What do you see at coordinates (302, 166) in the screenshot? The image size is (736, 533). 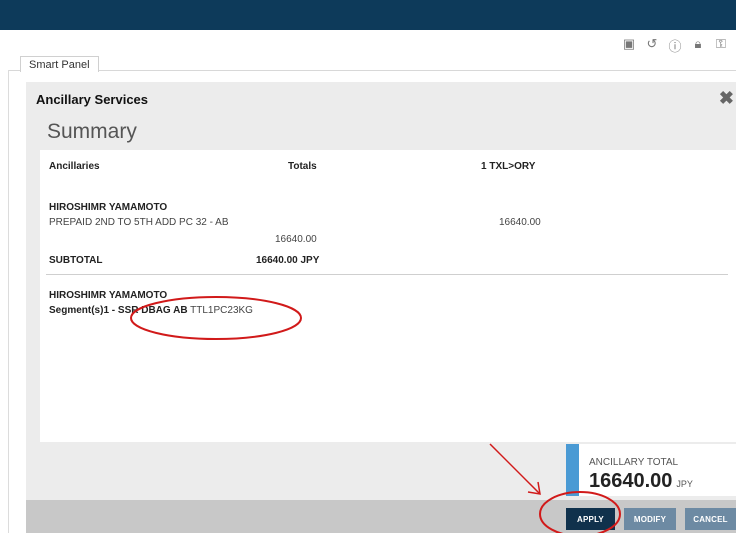 I see `column-header-totals: Totals` at bounding box center [302, 166].